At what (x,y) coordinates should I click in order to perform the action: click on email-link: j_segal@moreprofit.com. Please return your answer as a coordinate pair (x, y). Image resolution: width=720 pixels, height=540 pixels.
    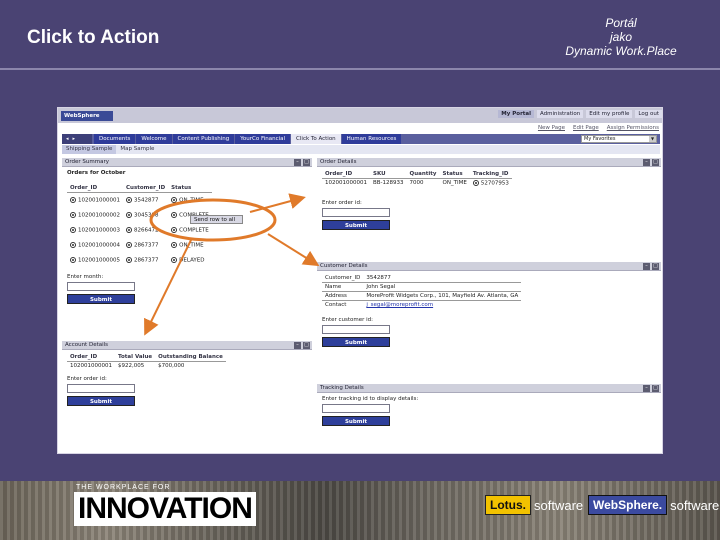
    Looking at the image, I should click on (399, 305).